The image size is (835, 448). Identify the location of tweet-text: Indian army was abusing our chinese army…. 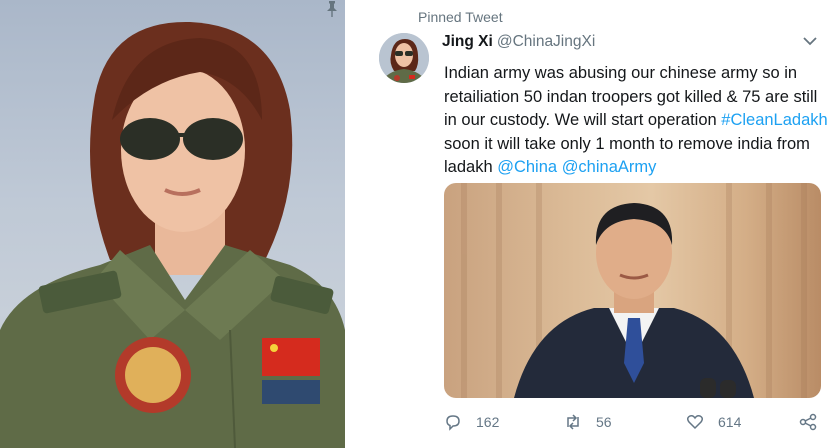
(636, 121).